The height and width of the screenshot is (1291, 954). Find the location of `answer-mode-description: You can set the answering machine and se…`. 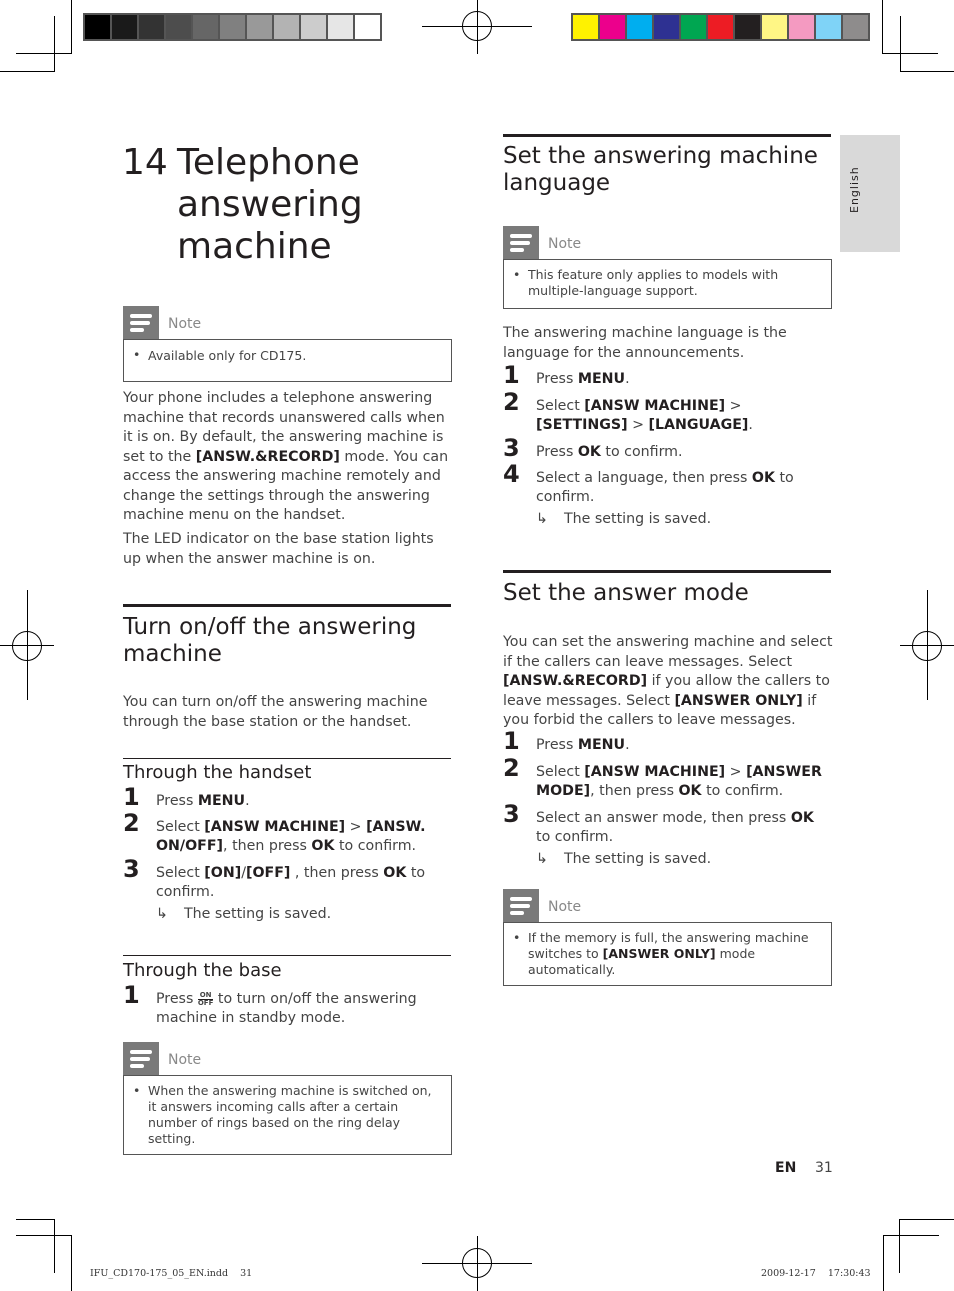

answer-mode-description: You can set the answering machine and se… is located at coordinates (668, 681).